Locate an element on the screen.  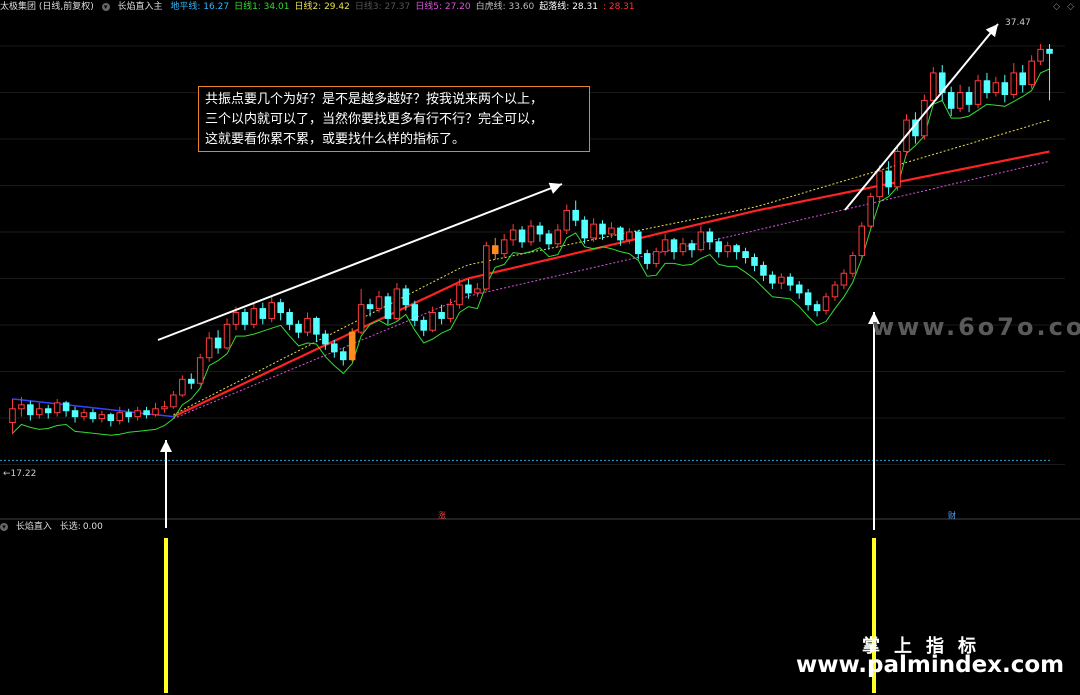
watermark-site-small: www.6o7o.com is located at coordinates (976, 327).